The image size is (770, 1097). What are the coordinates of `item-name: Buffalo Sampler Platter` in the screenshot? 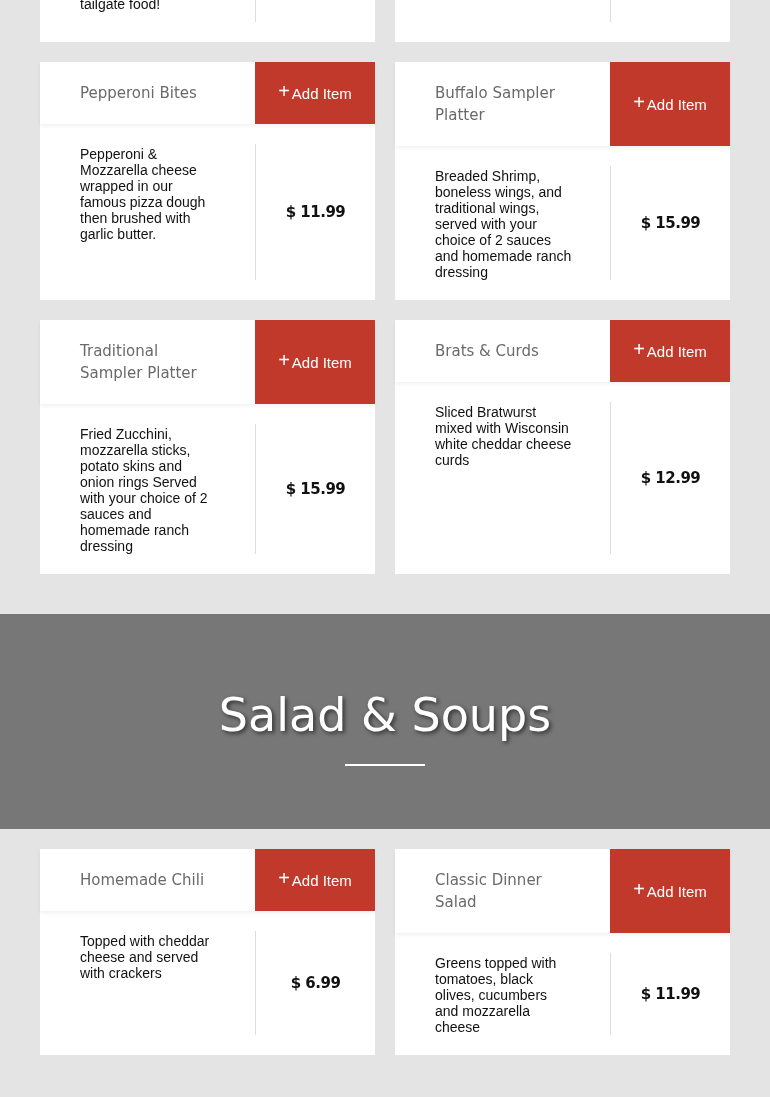 It's located at (495, 104).